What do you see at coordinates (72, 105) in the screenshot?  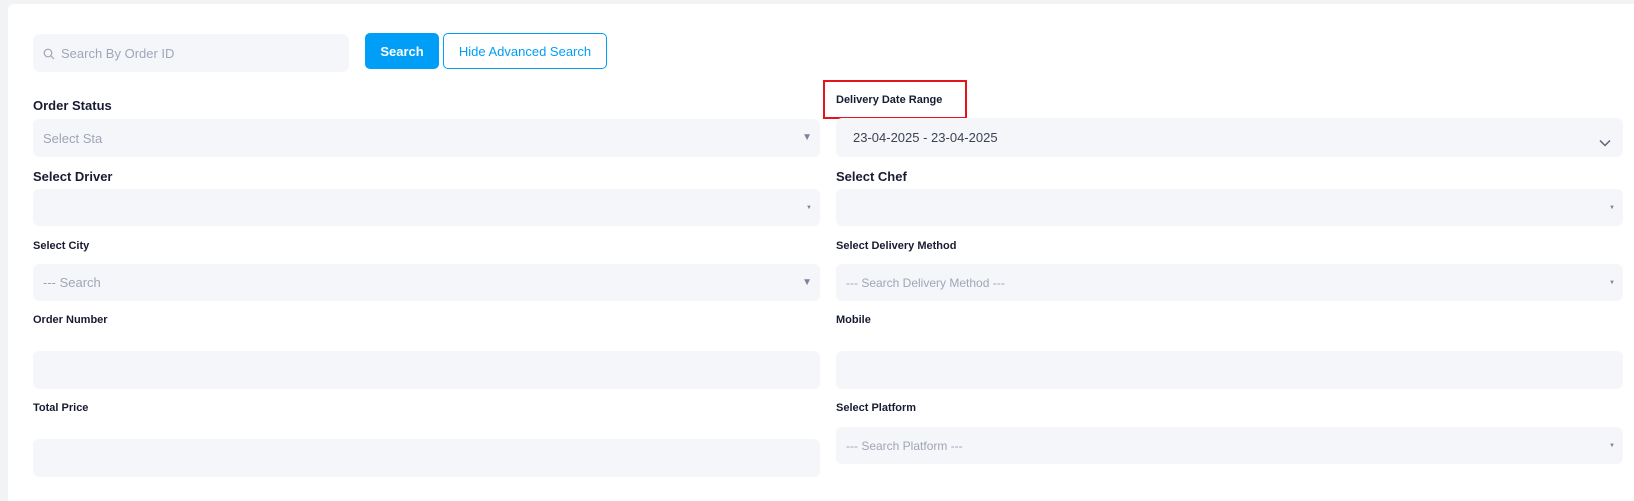 I see `order-status-label: Order Status` at bounding box center [72, 105].